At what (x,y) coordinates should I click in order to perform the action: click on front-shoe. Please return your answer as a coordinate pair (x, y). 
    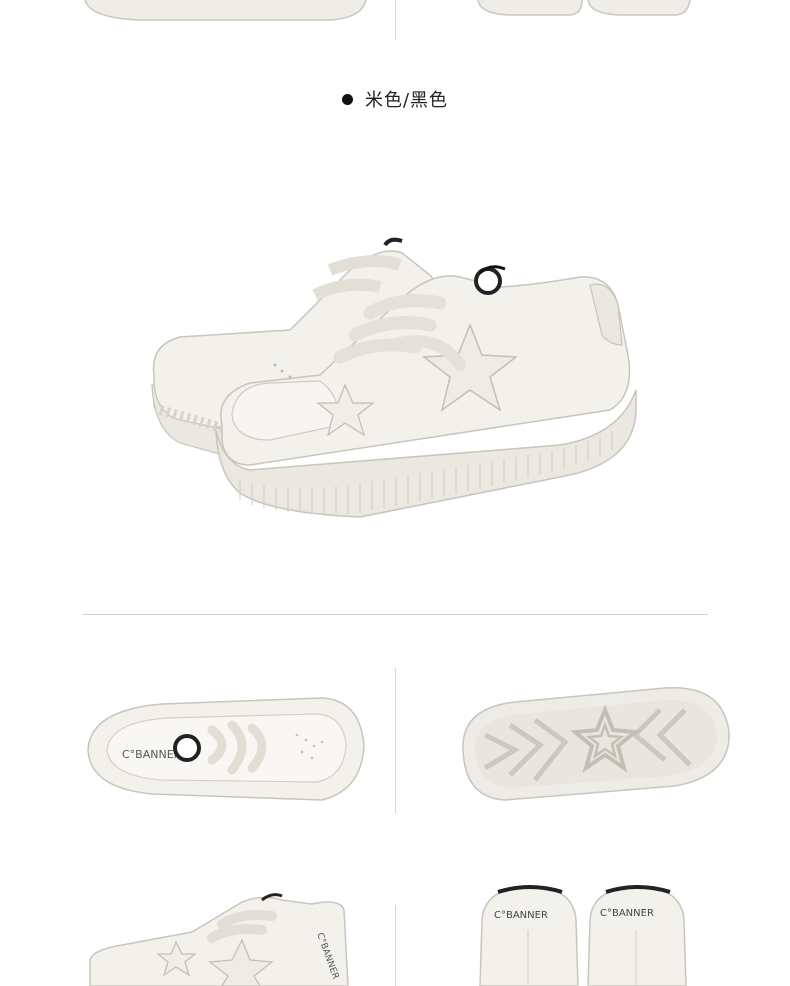
    Looking at the image, I should click on (426, 391).